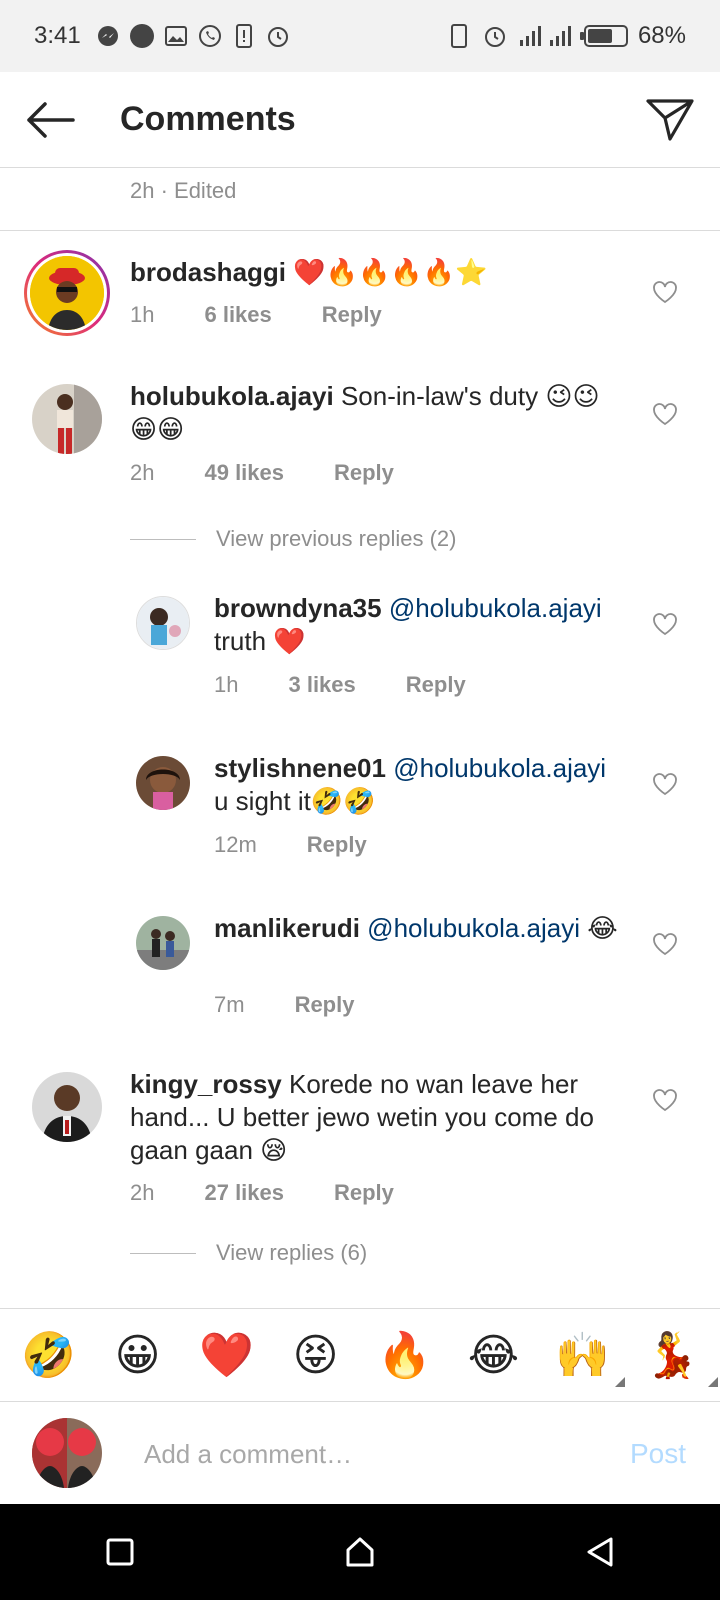 The height and width of the screenshot is (1600, 720). I want to click on comment-username: holubukola.ajayi, so click(232, 396).